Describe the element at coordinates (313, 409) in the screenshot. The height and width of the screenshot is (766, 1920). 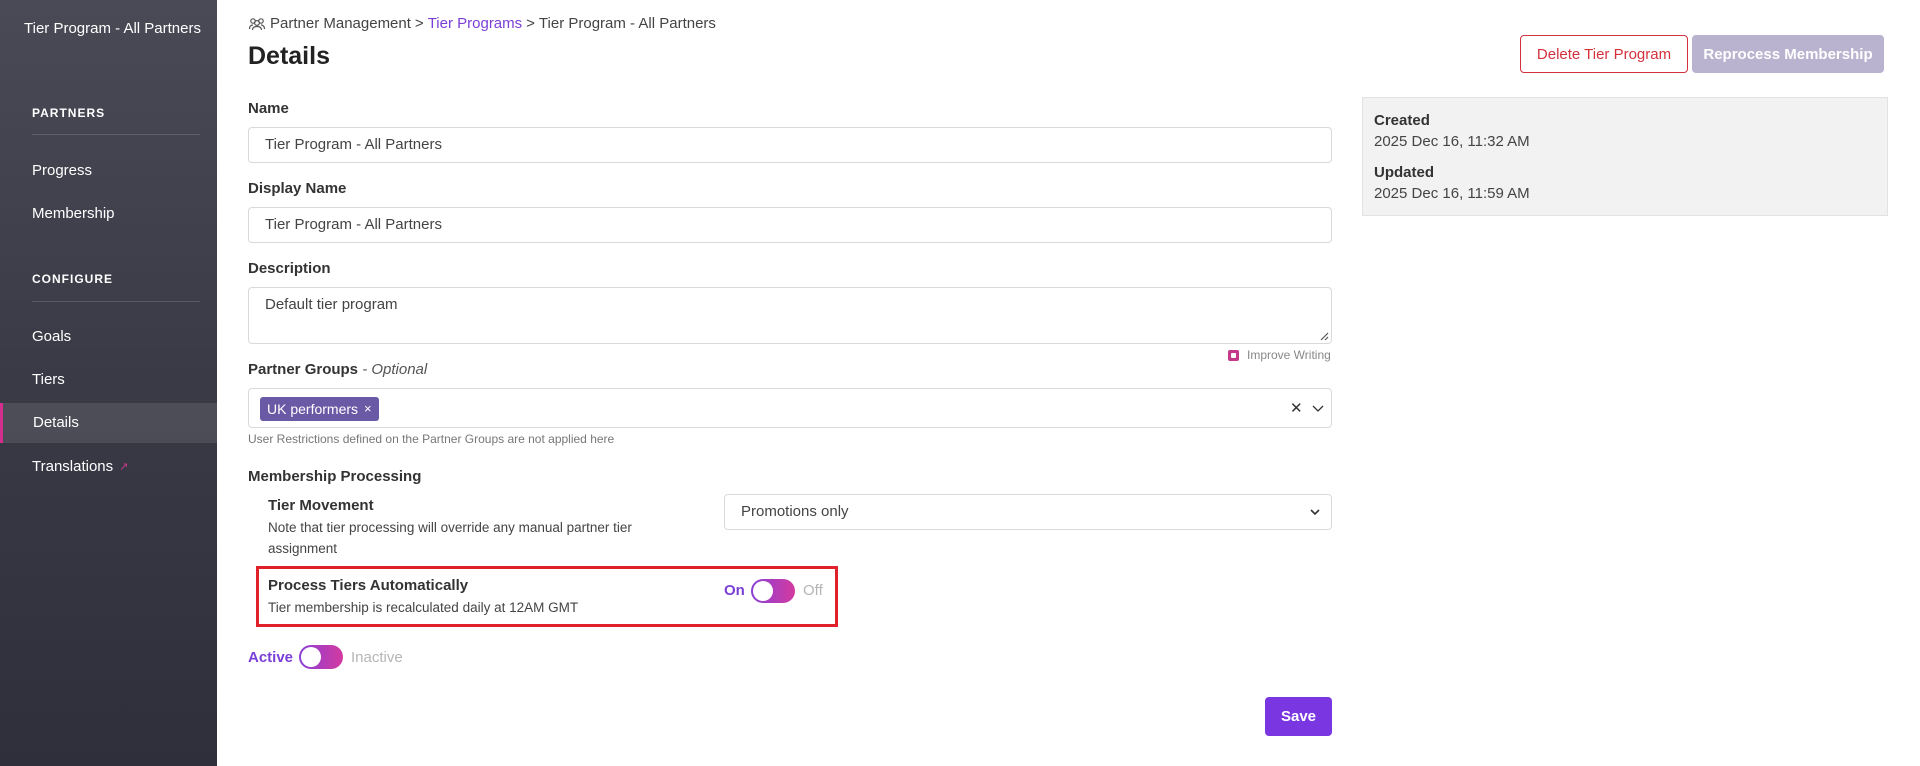
I see `chip-label: UK performers` at that location.